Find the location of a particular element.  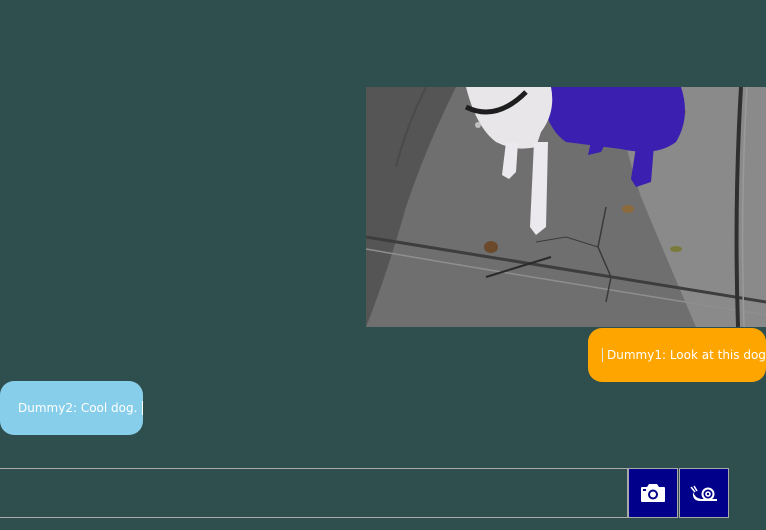

message-text: Dummy2: Cool dog. is located at coordinates (81, 408).